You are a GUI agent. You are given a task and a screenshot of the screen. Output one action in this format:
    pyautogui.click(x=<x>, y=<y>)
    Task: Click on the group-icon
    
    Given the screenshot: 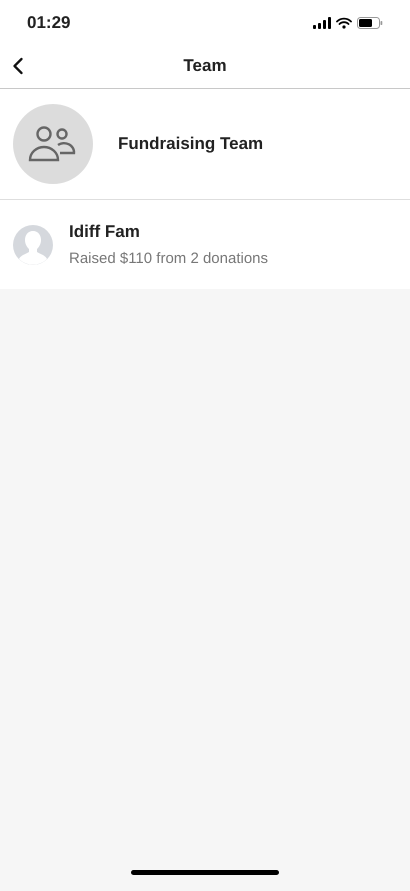 What is the action you would take?
    pyautogui.click(x=53, y=144)
    